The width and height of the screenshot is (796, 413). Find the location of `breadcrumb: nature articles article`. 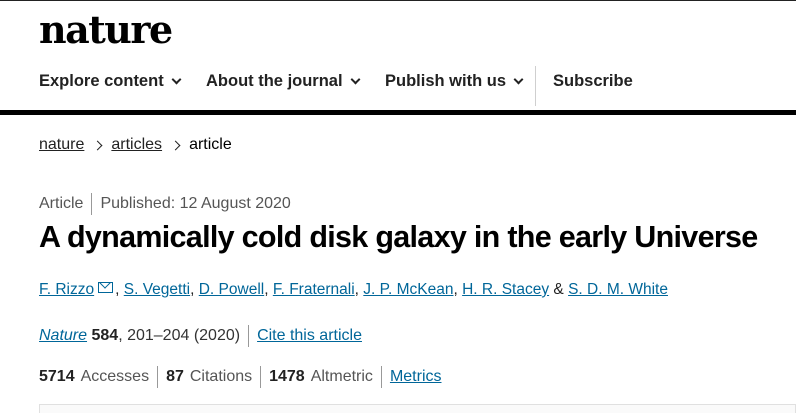

breadcrumb: nature articles article is located at coordinates (135, 145).